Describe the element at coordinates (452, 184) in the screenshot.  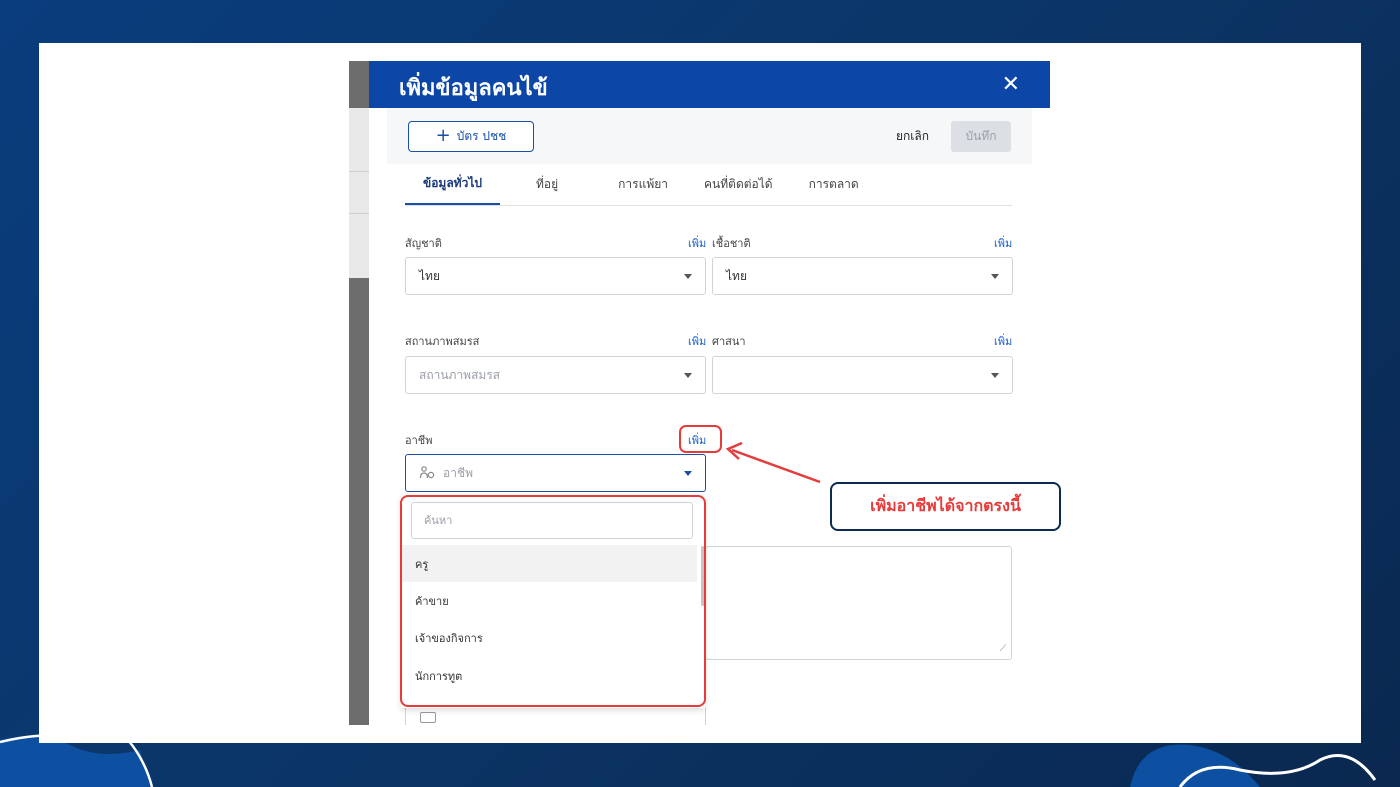
I see `tab-general: ข้อมูลทั่วไป` at that location.